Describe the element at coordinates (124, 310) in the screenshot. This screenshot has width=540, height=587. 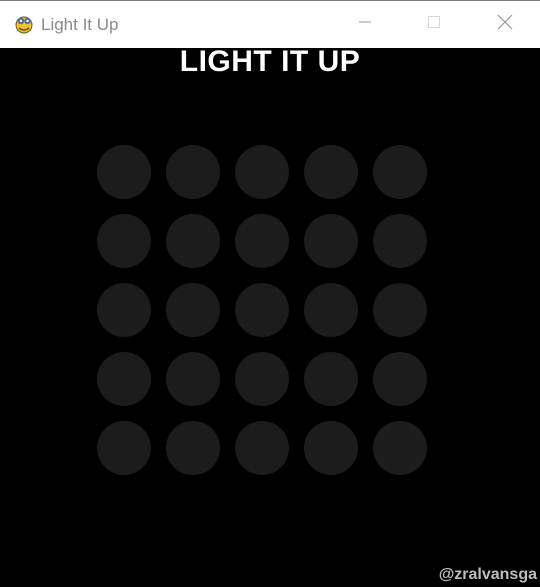
I see `light-cell-r3-c1` at that location.